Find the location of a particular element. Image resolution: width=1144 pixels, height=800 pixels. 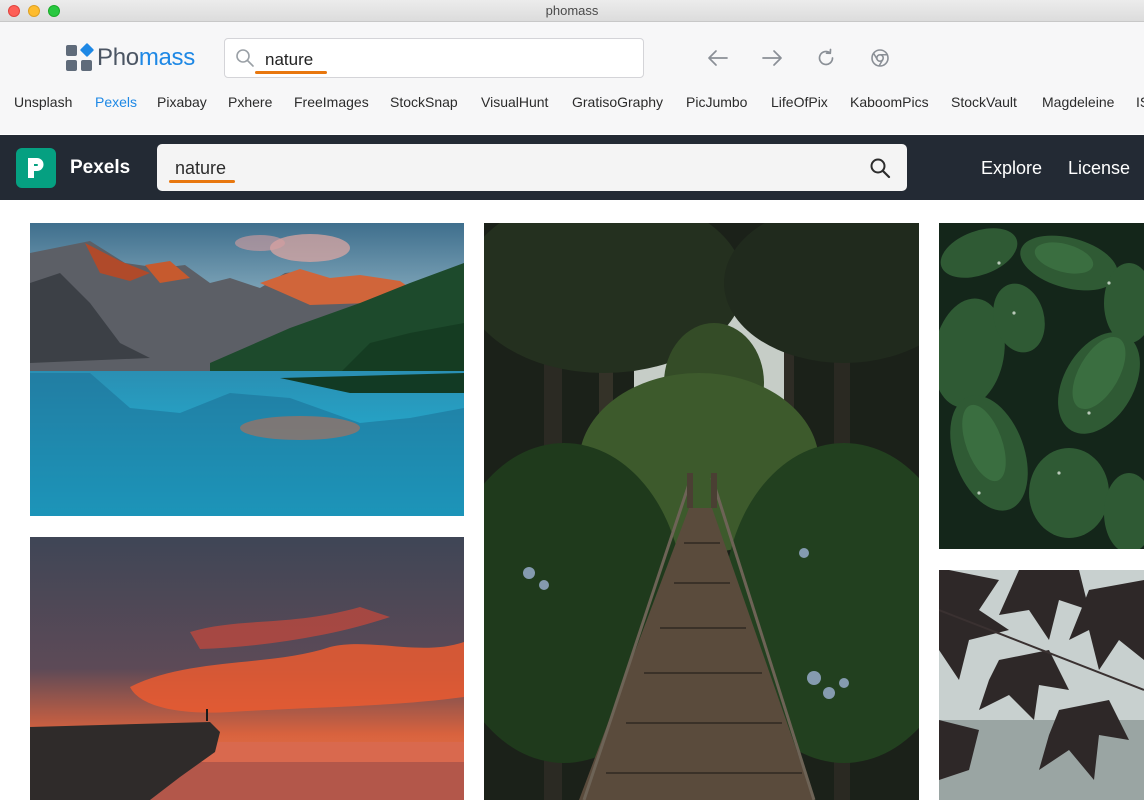

source-tab-freeimages: FreeImages is located at coordinates (331, 102).